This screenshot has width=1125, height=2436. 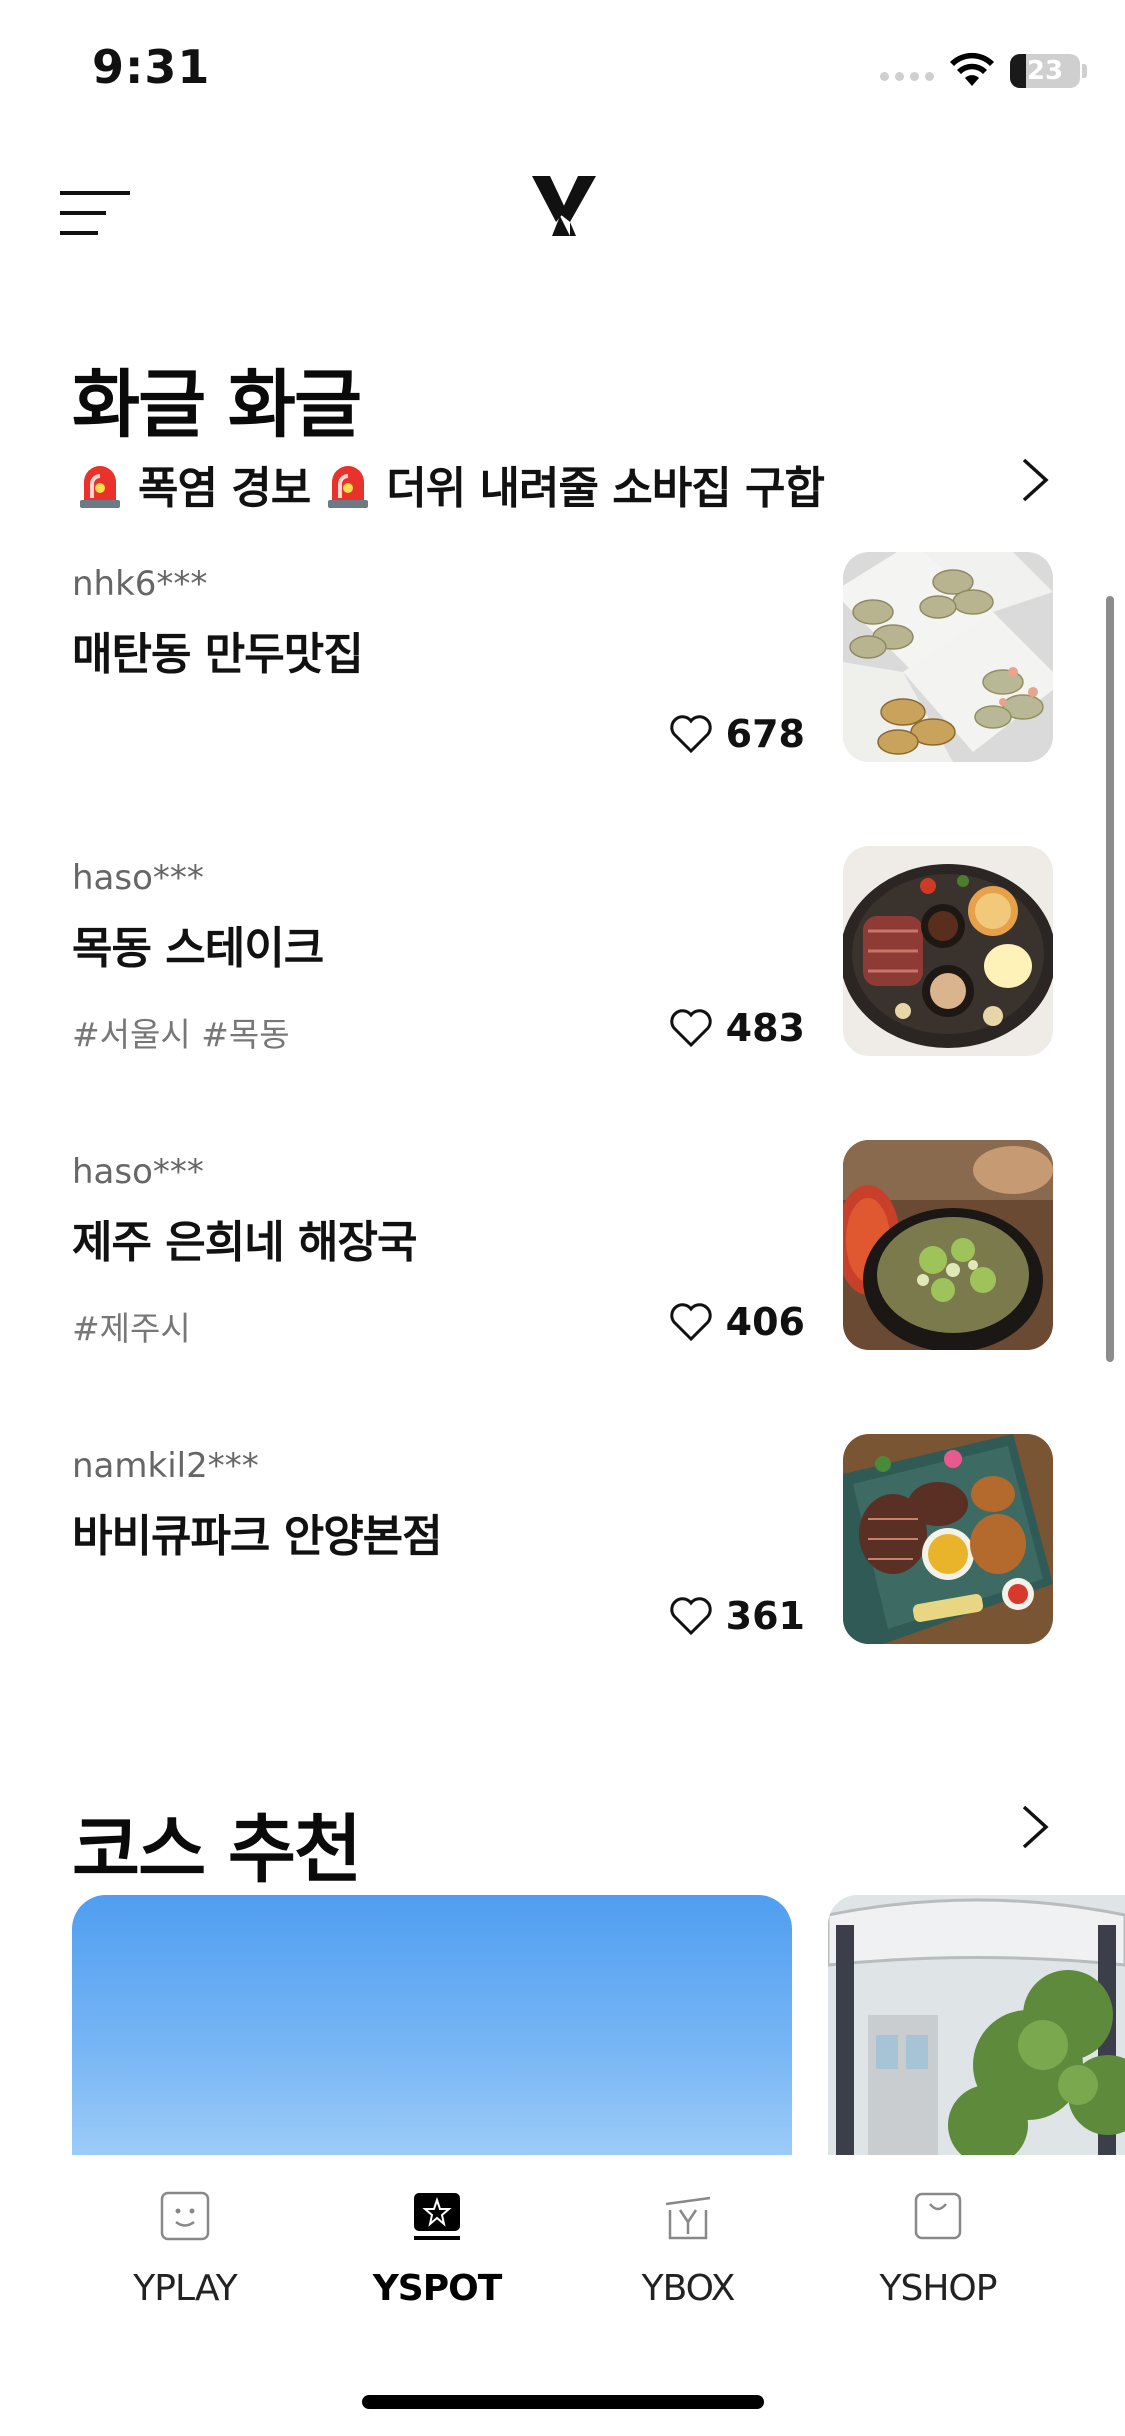 I want to click on item-title: 매탄동 만두맛집, so click(x=218, y=654).